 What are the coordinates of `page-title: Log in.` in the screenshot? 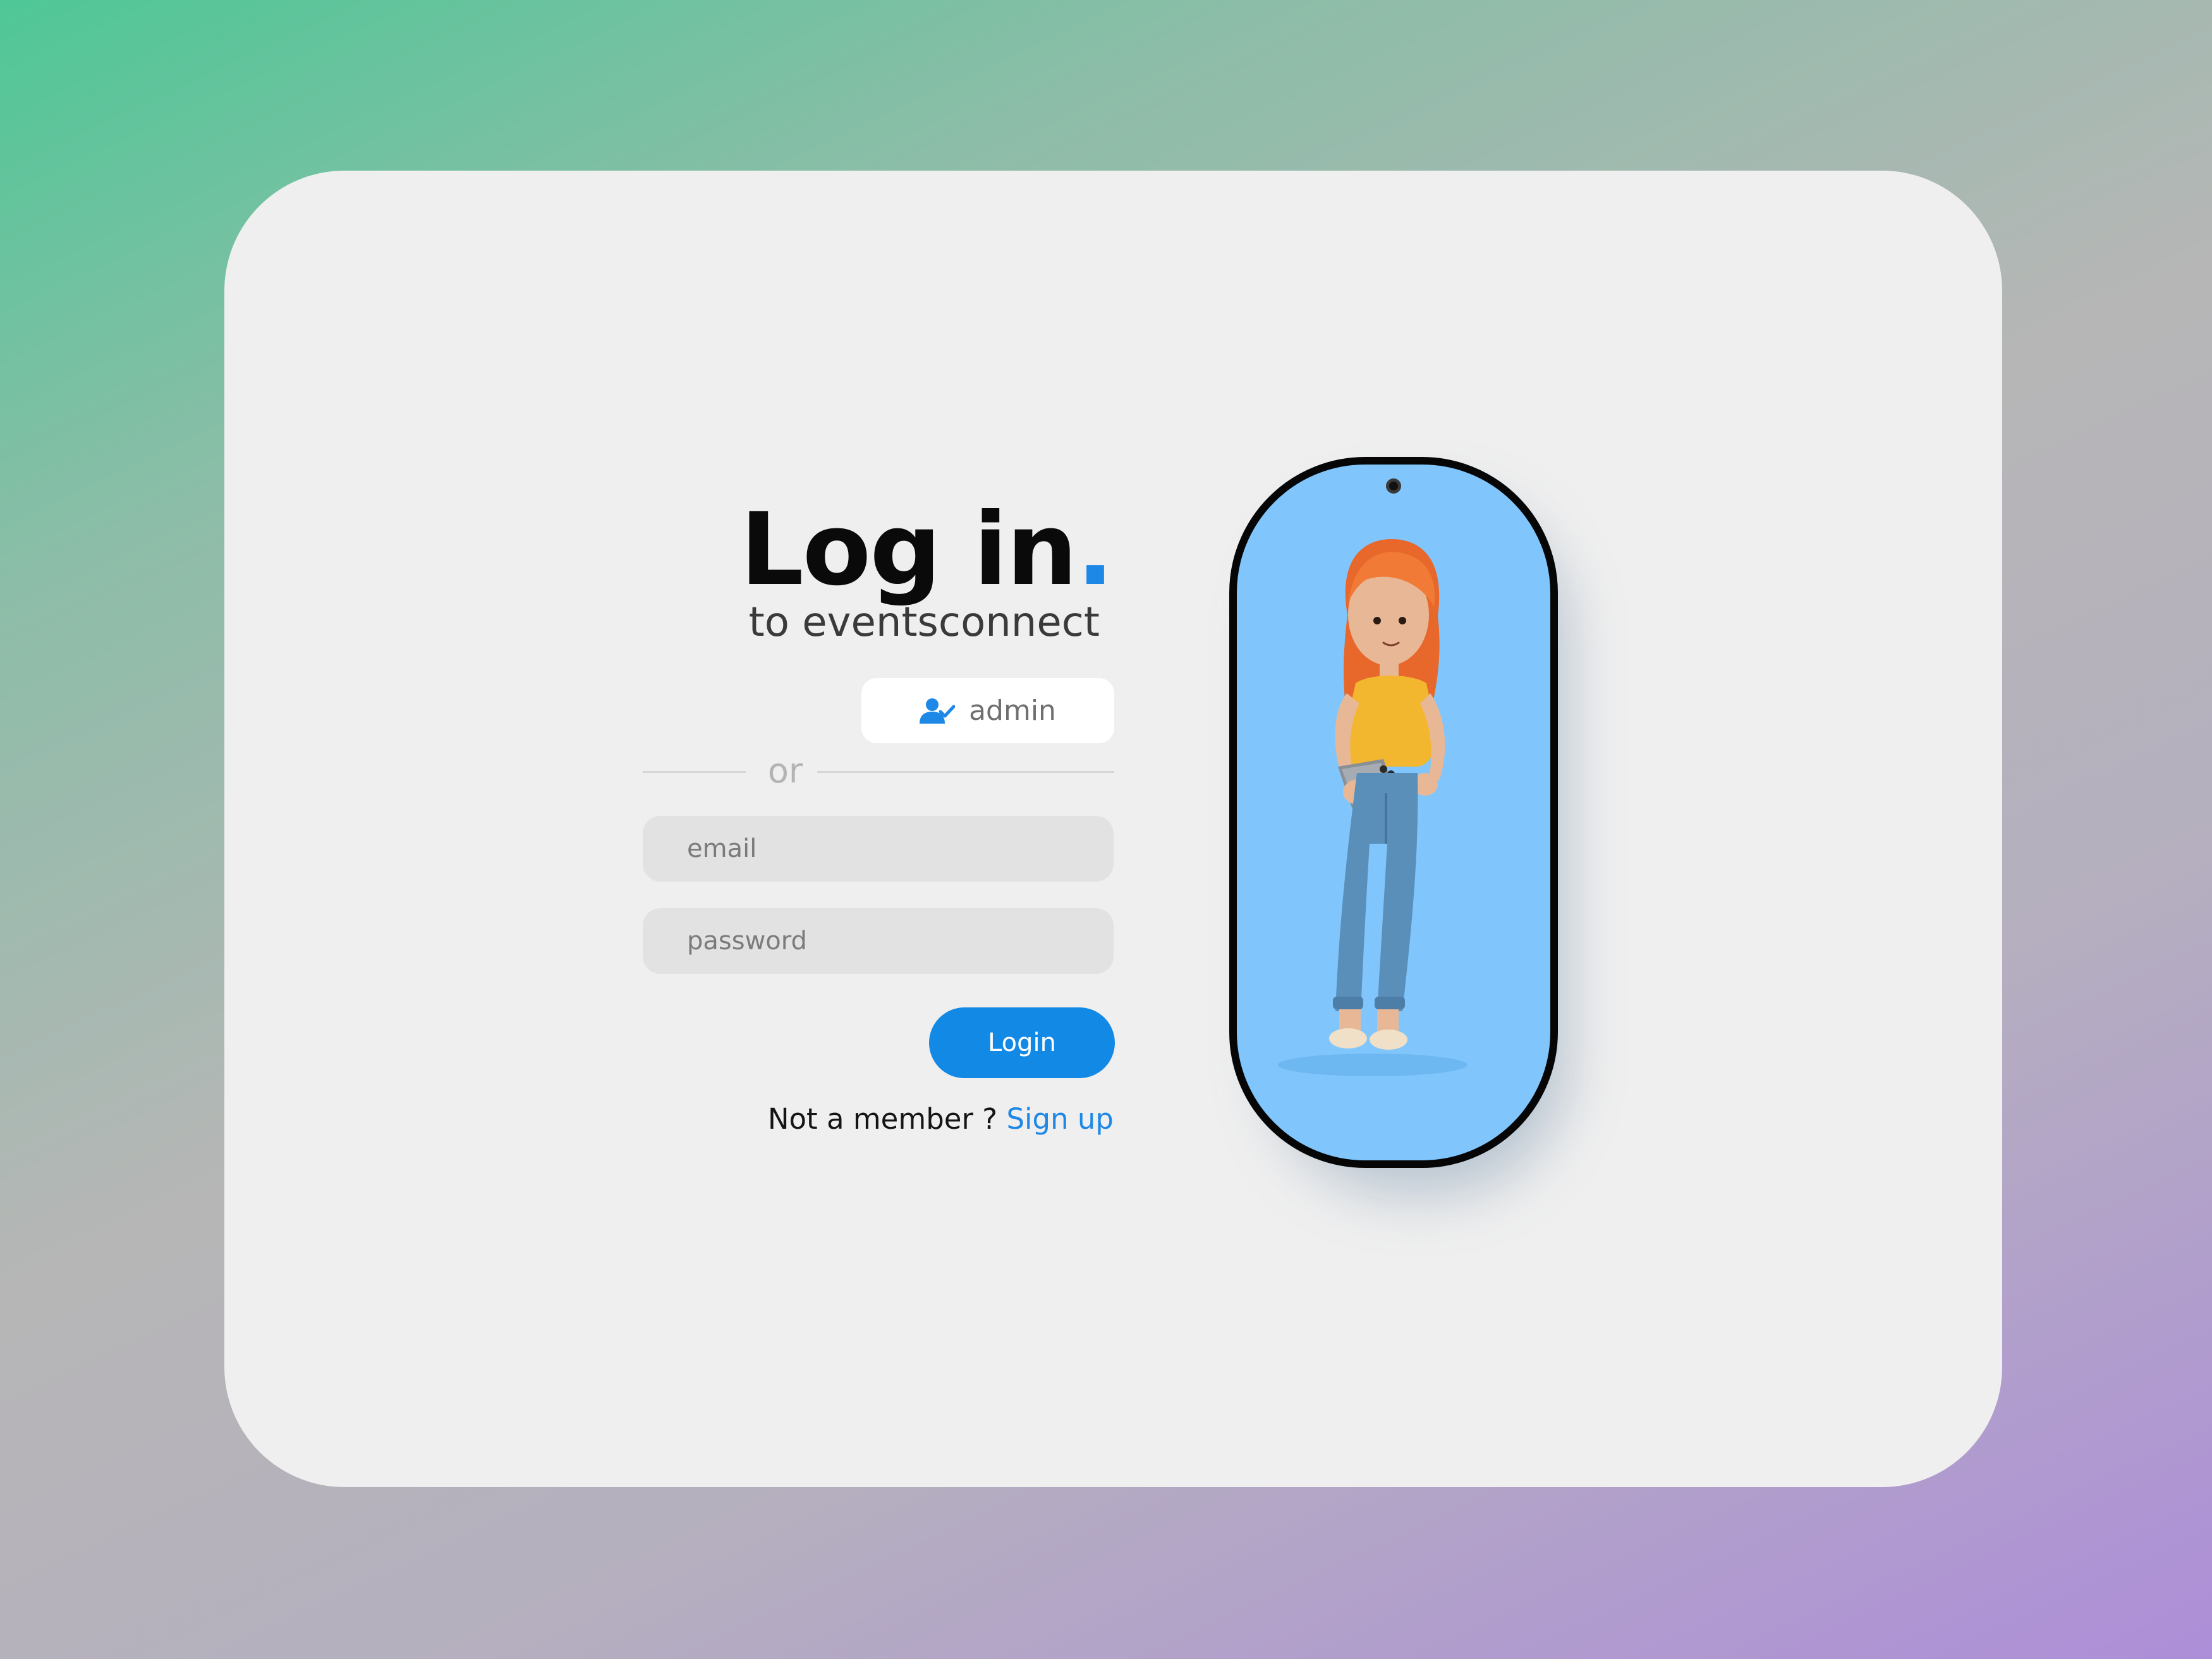 It's located at (873, 550).